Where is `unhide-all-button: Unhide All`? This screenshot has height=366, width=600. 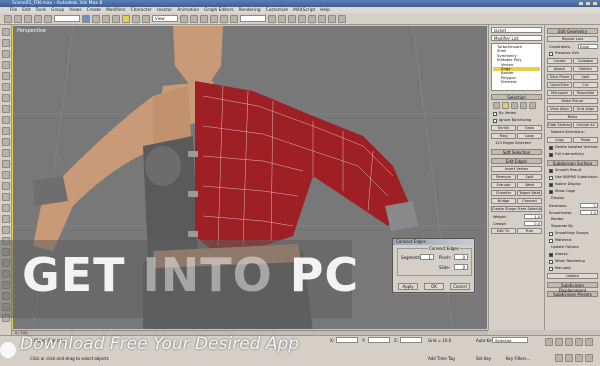 unhide-all-button: Unhide All is located at coordinates (585, 125).